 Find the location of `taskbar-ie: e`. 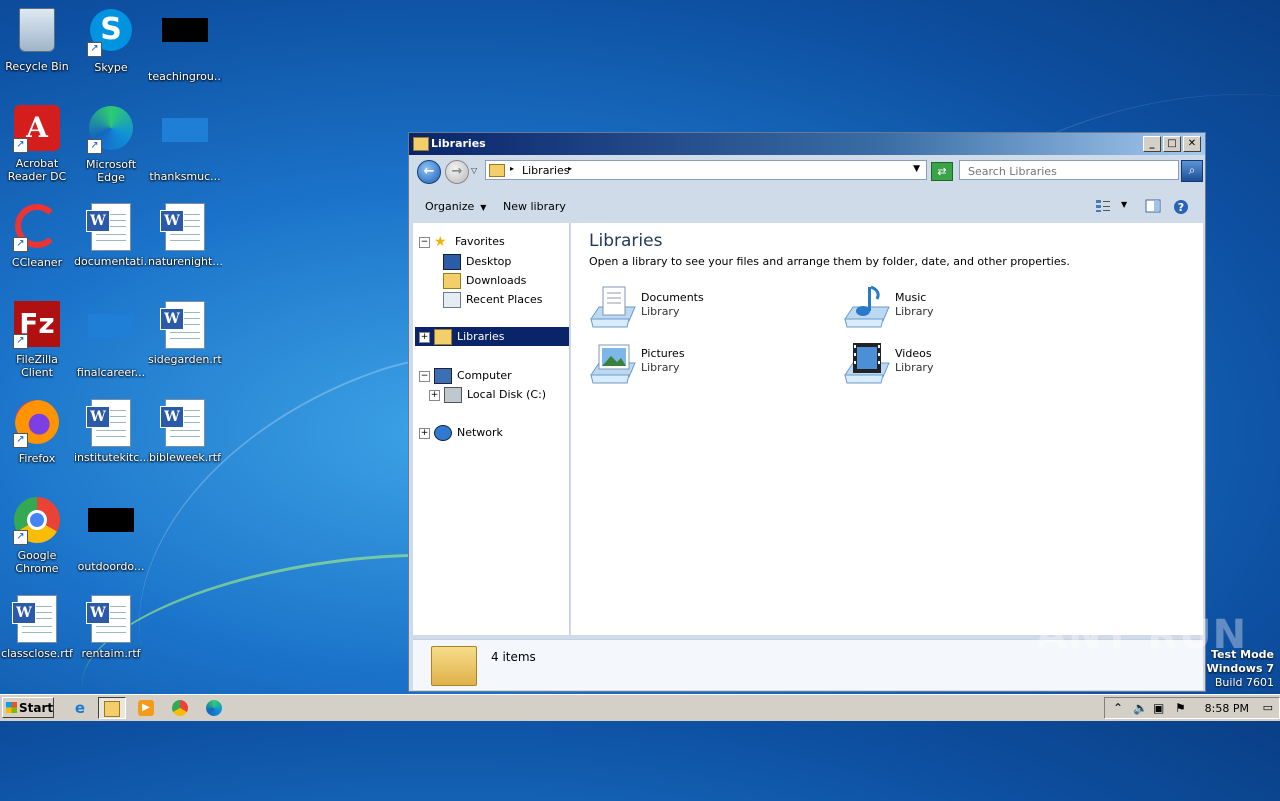

taskbar-ie: e is located at coordinates (80, 708).